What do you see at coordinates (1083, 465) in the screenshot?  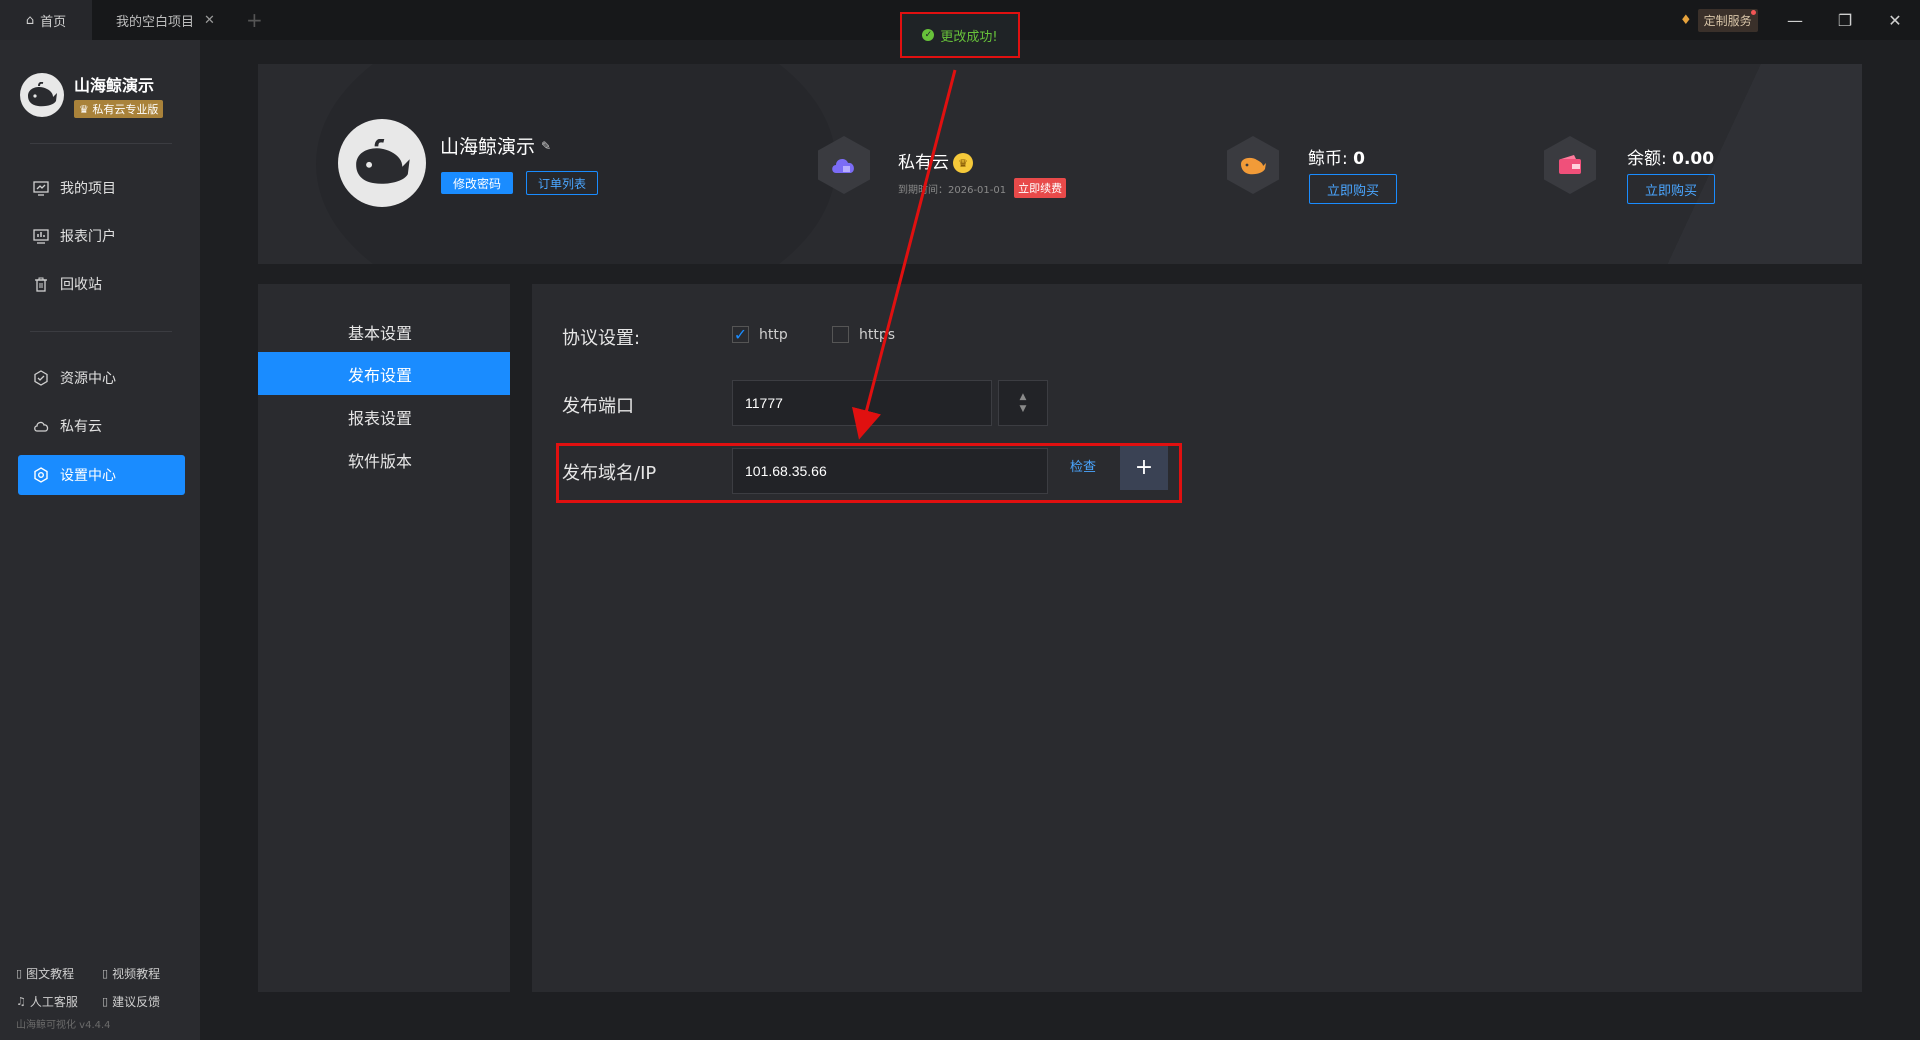 I see `check-domain-link: 检查` at bounding box center [1083, 465].